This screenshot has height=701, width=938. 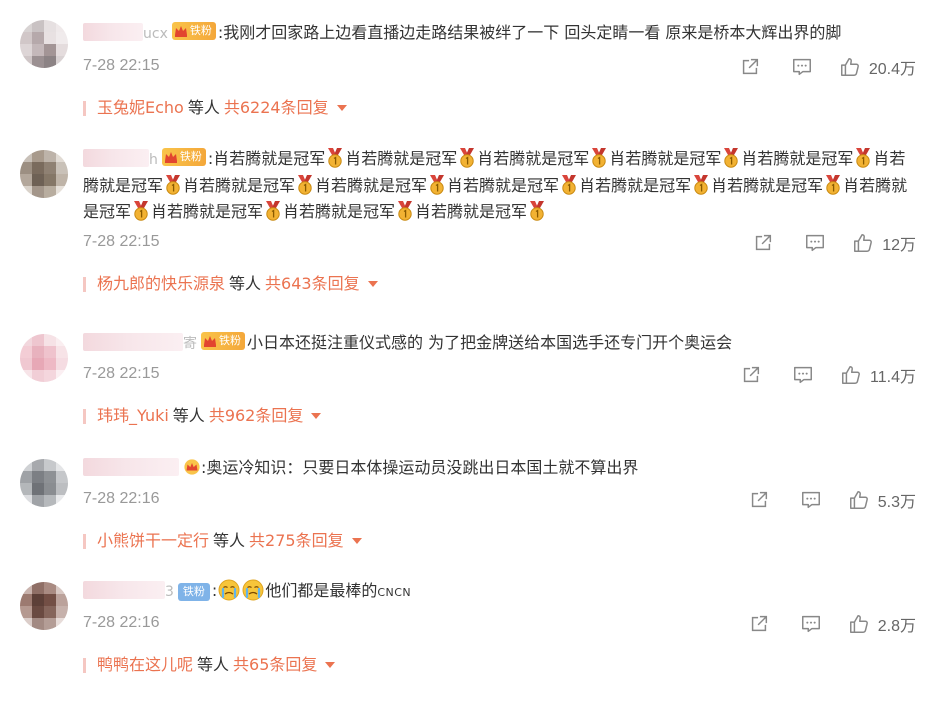 What do you see at coordinates (499, 108) in the screenshot?
I see `reply-summary: 玉兔妮Echo 等人 共6224条回复` at bounding box center [499, 108].